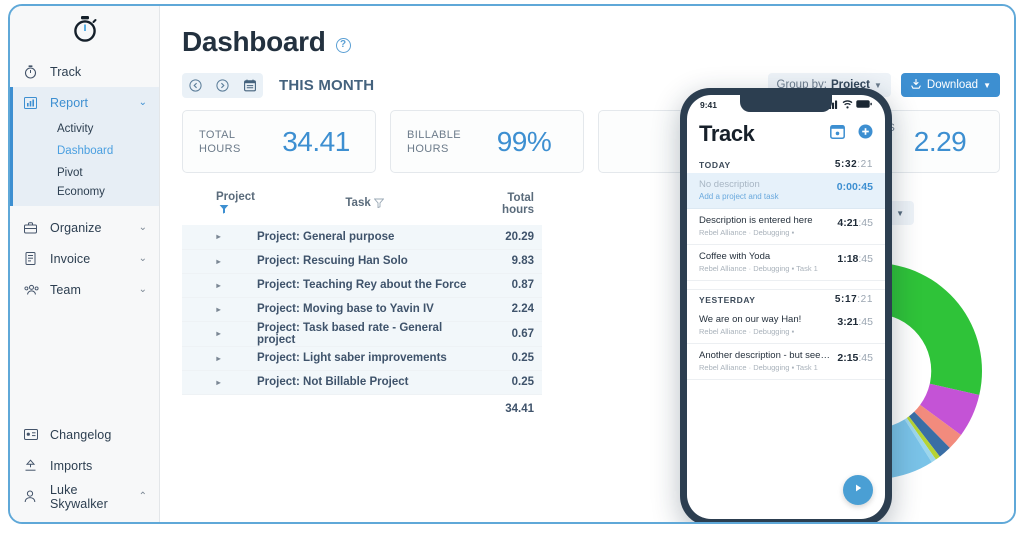  Describe the element at coordinates (786, 285) in the screenshot. I see `day-separator` at that location.